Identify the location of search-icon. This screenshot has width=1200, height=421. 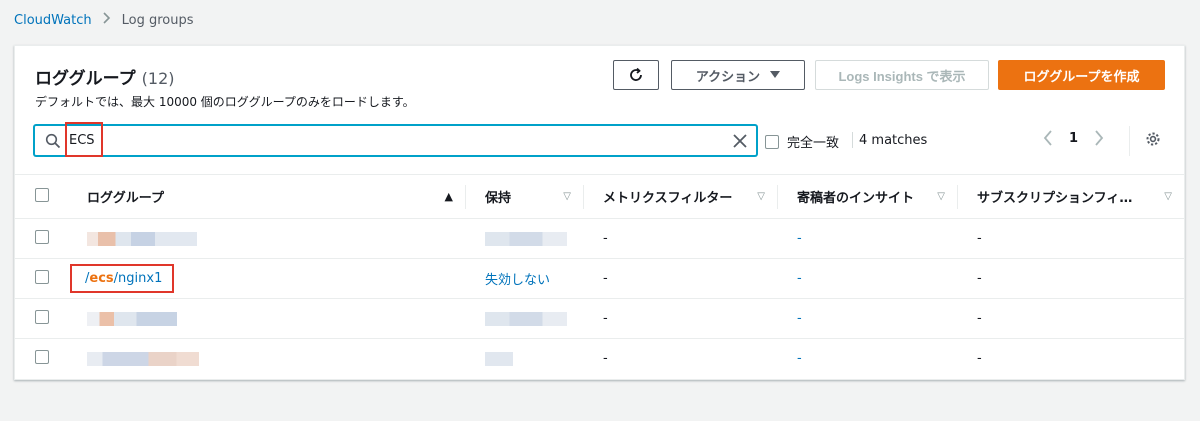
(53, 141).